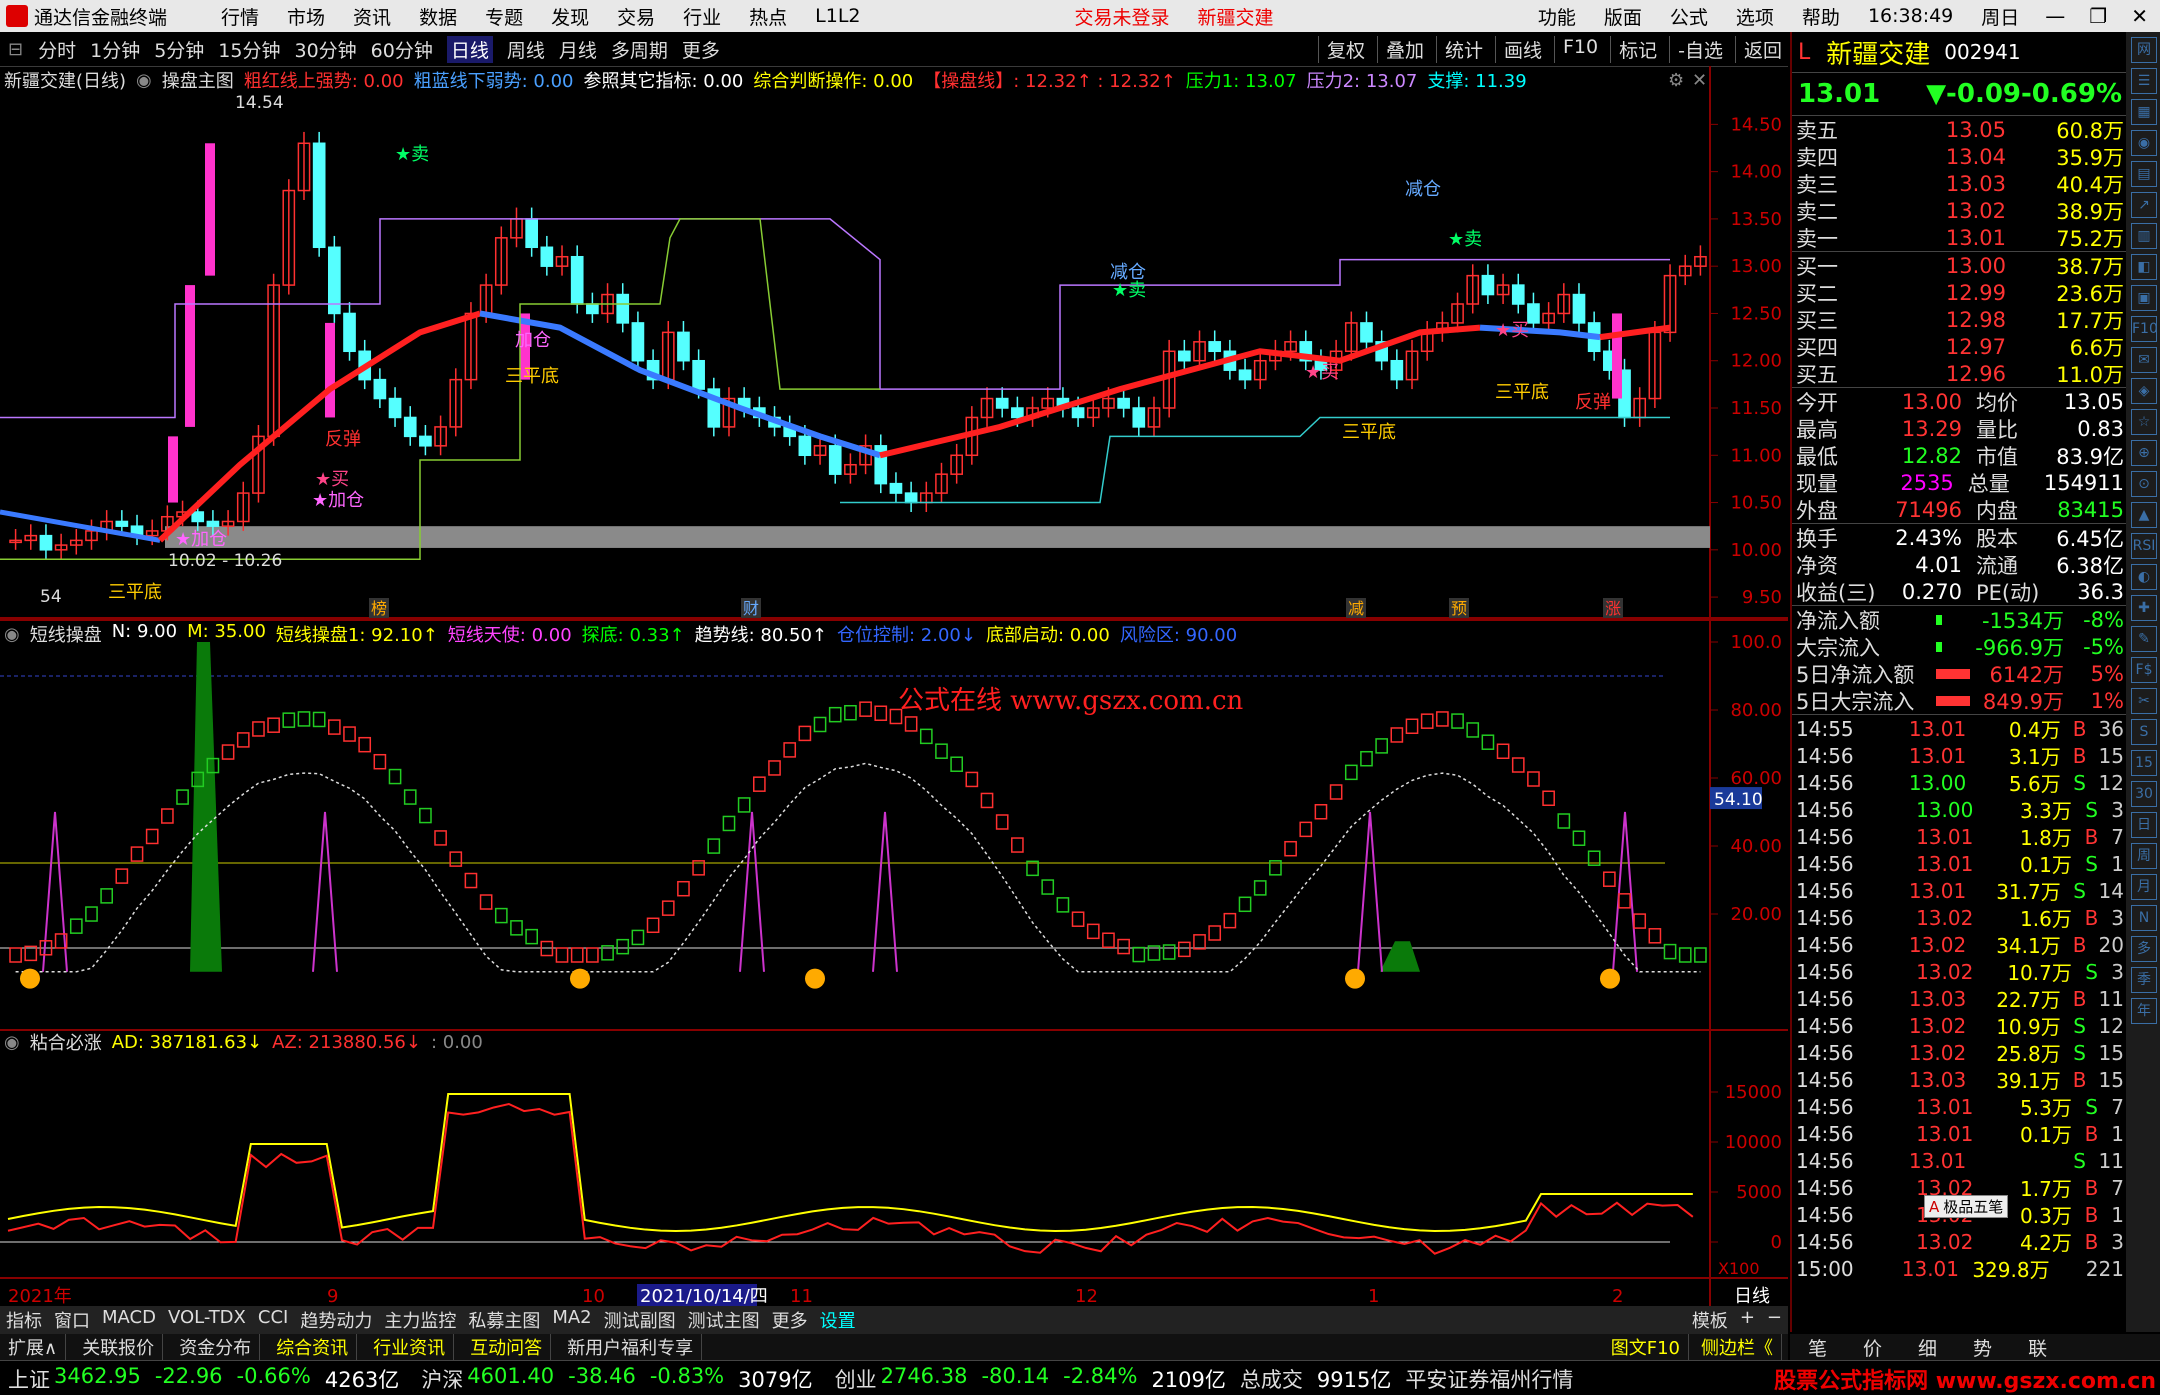 This screenshot has height=1395, width=2160. What do you see at coordinates (1982, 1347) in the screenshot?
I see `quote-tab: 势` at bounding box center [1982, 1347].